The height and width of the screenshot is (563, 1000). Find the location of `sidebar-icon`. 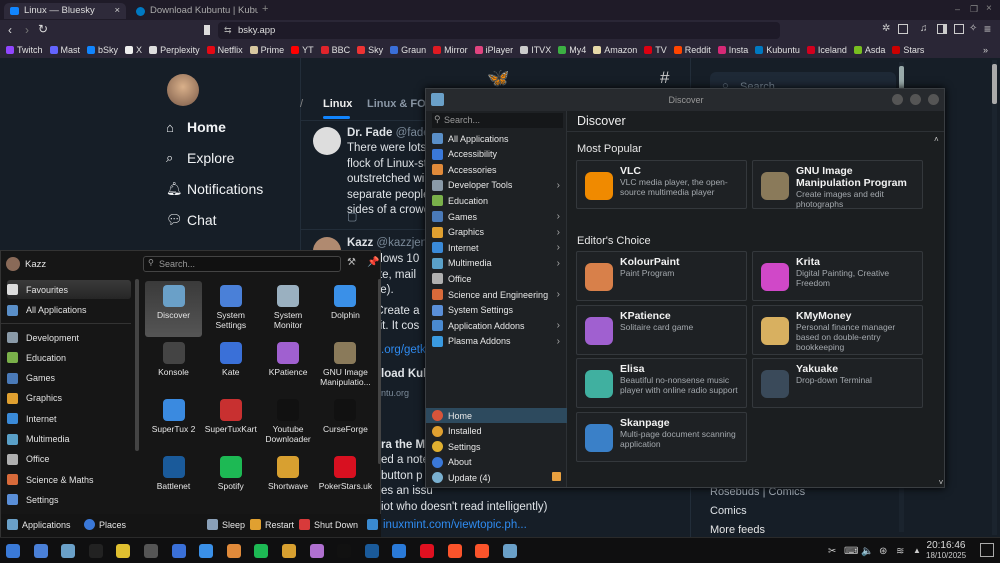

sidebar-icon is located at coordinates (942, 29).